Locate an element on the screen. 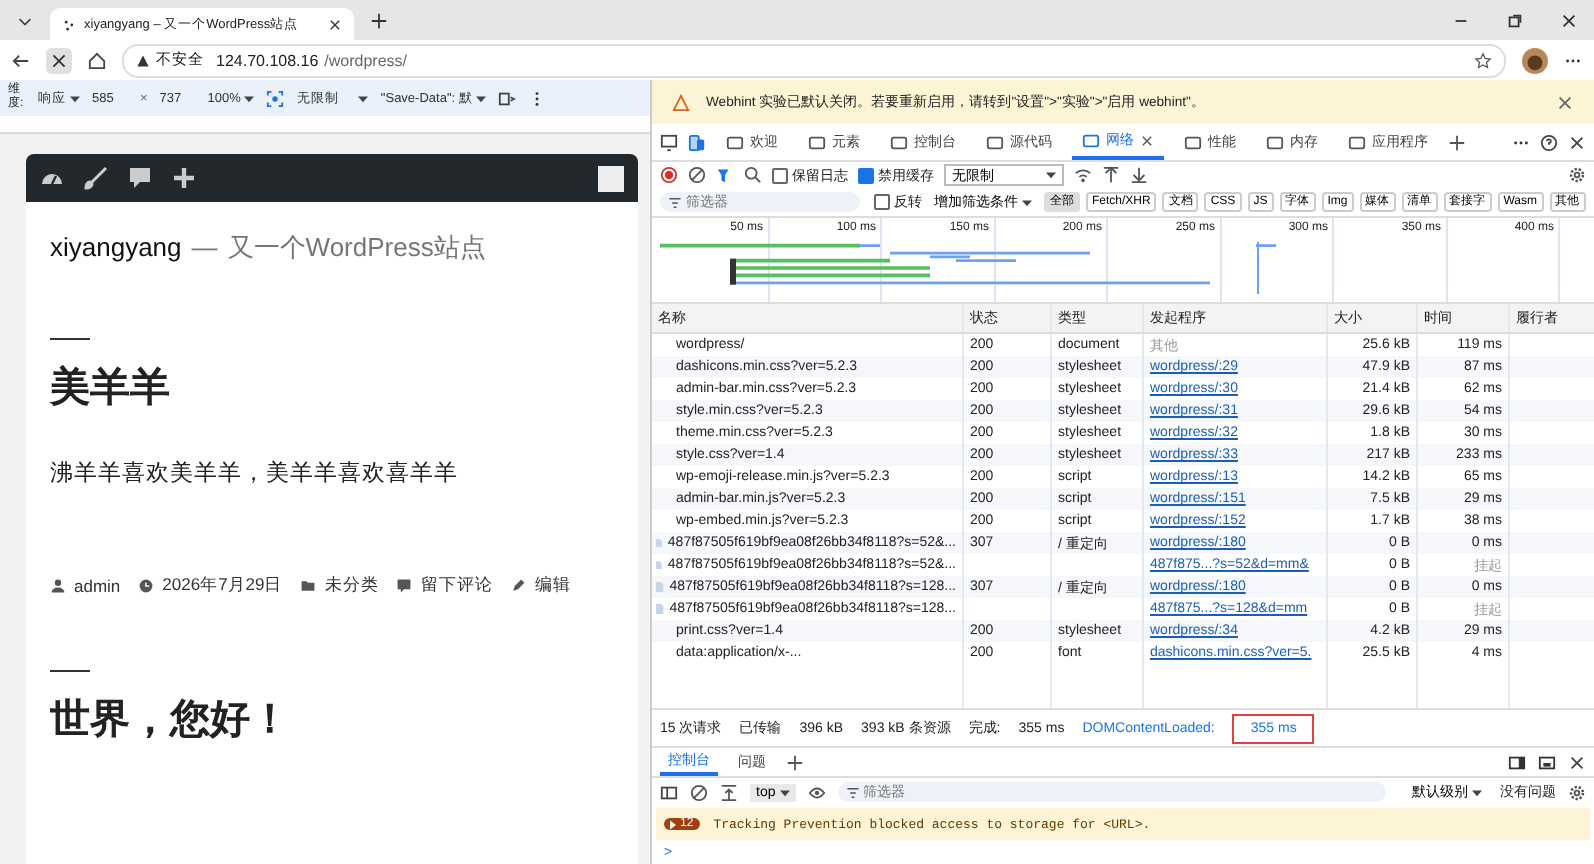 This screenshot has height=864, width=1594. dash: — is located at coordinates (204, 247).